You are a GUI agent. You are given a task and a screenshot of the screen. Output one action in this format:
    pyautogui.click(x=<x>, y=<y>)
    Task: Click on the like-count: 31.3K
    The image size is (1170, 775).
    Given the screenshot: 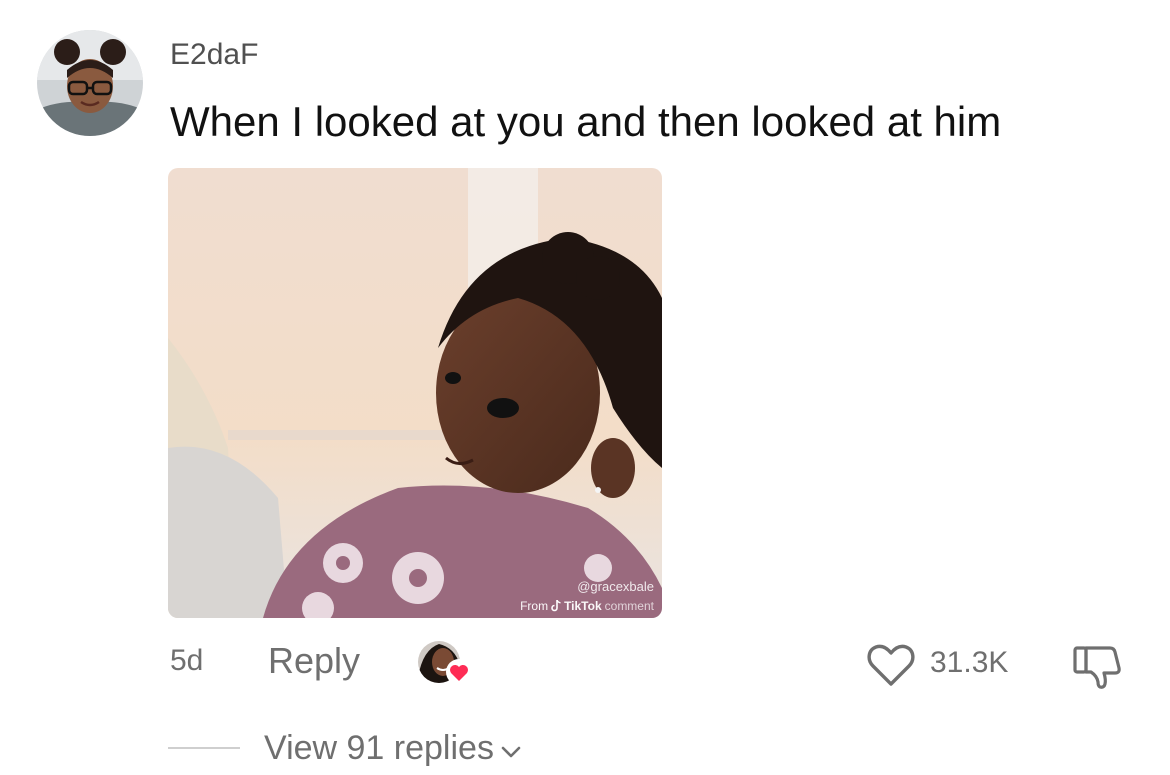 What is the action you would take?
    pyautogui.click(x=969, y=662)
    